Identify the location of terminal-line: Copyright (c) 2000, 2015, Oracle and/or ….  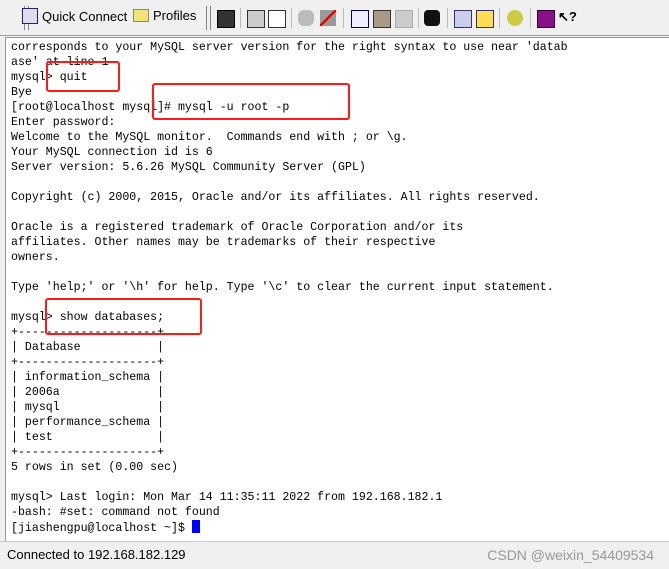
(275, 197).